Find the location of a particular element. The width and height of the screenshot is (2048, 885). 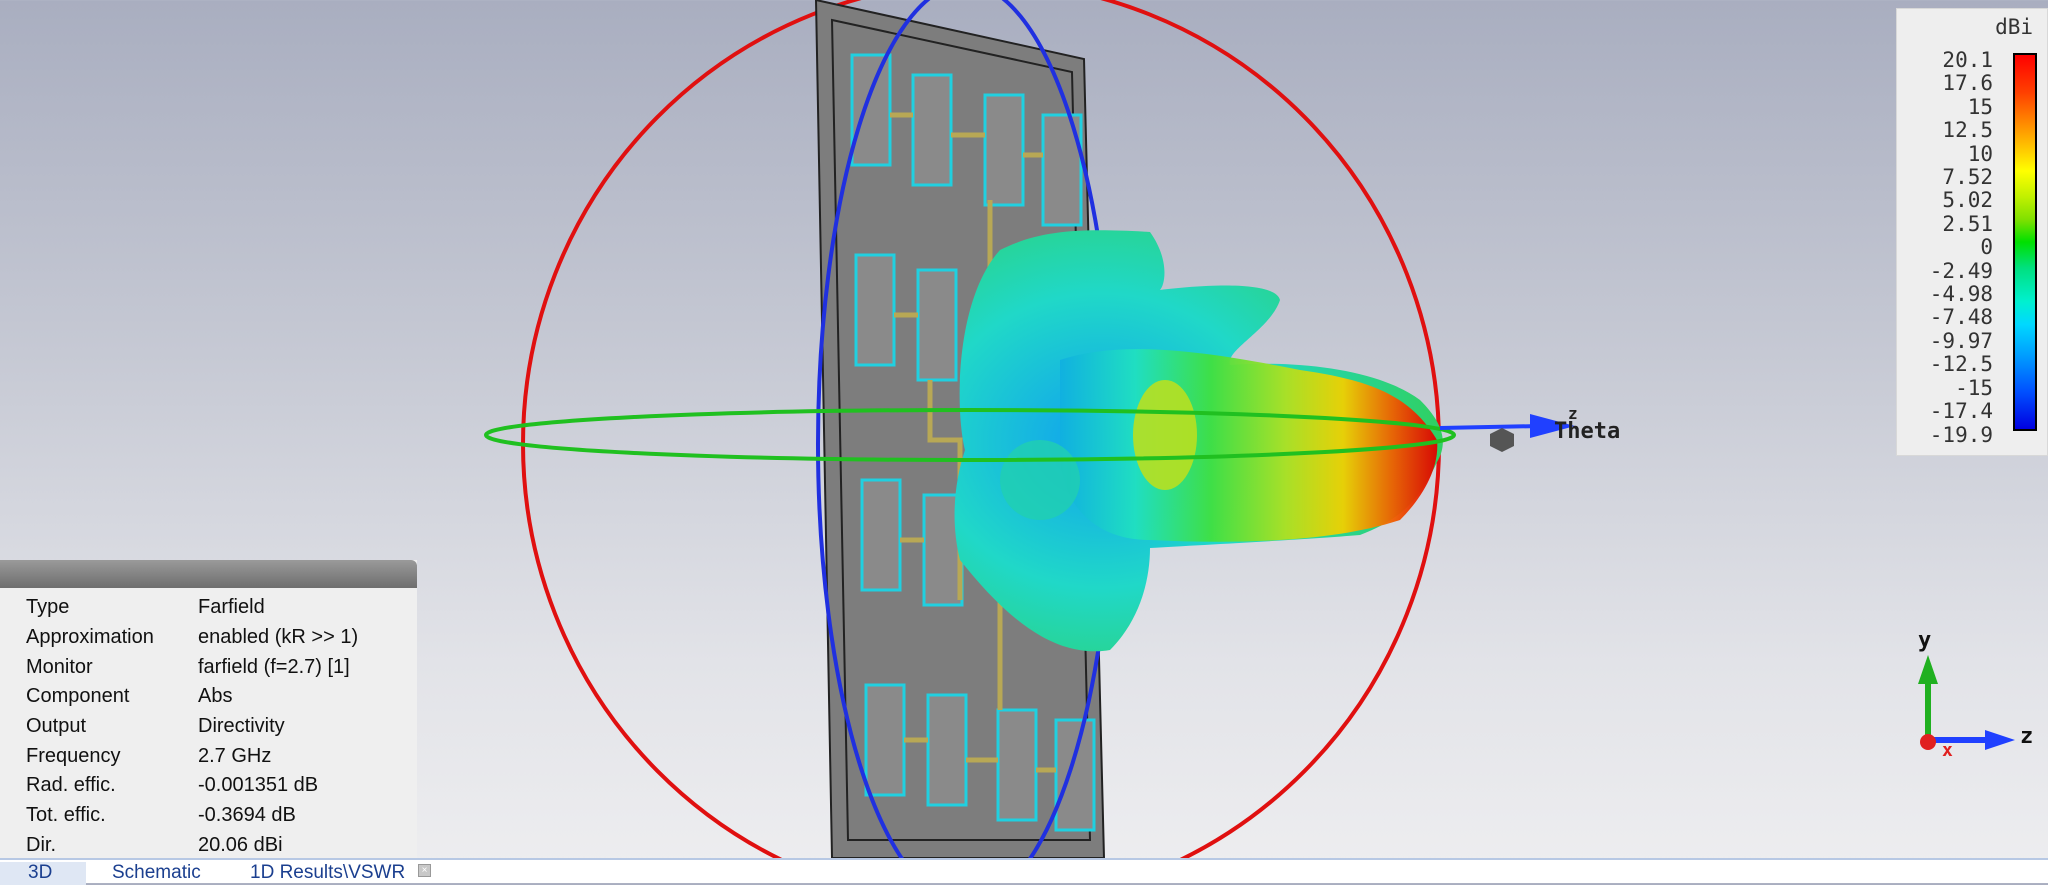

tab-1d-results-vswr: 1D Results\VSWR is located at coordinates (327, 873).